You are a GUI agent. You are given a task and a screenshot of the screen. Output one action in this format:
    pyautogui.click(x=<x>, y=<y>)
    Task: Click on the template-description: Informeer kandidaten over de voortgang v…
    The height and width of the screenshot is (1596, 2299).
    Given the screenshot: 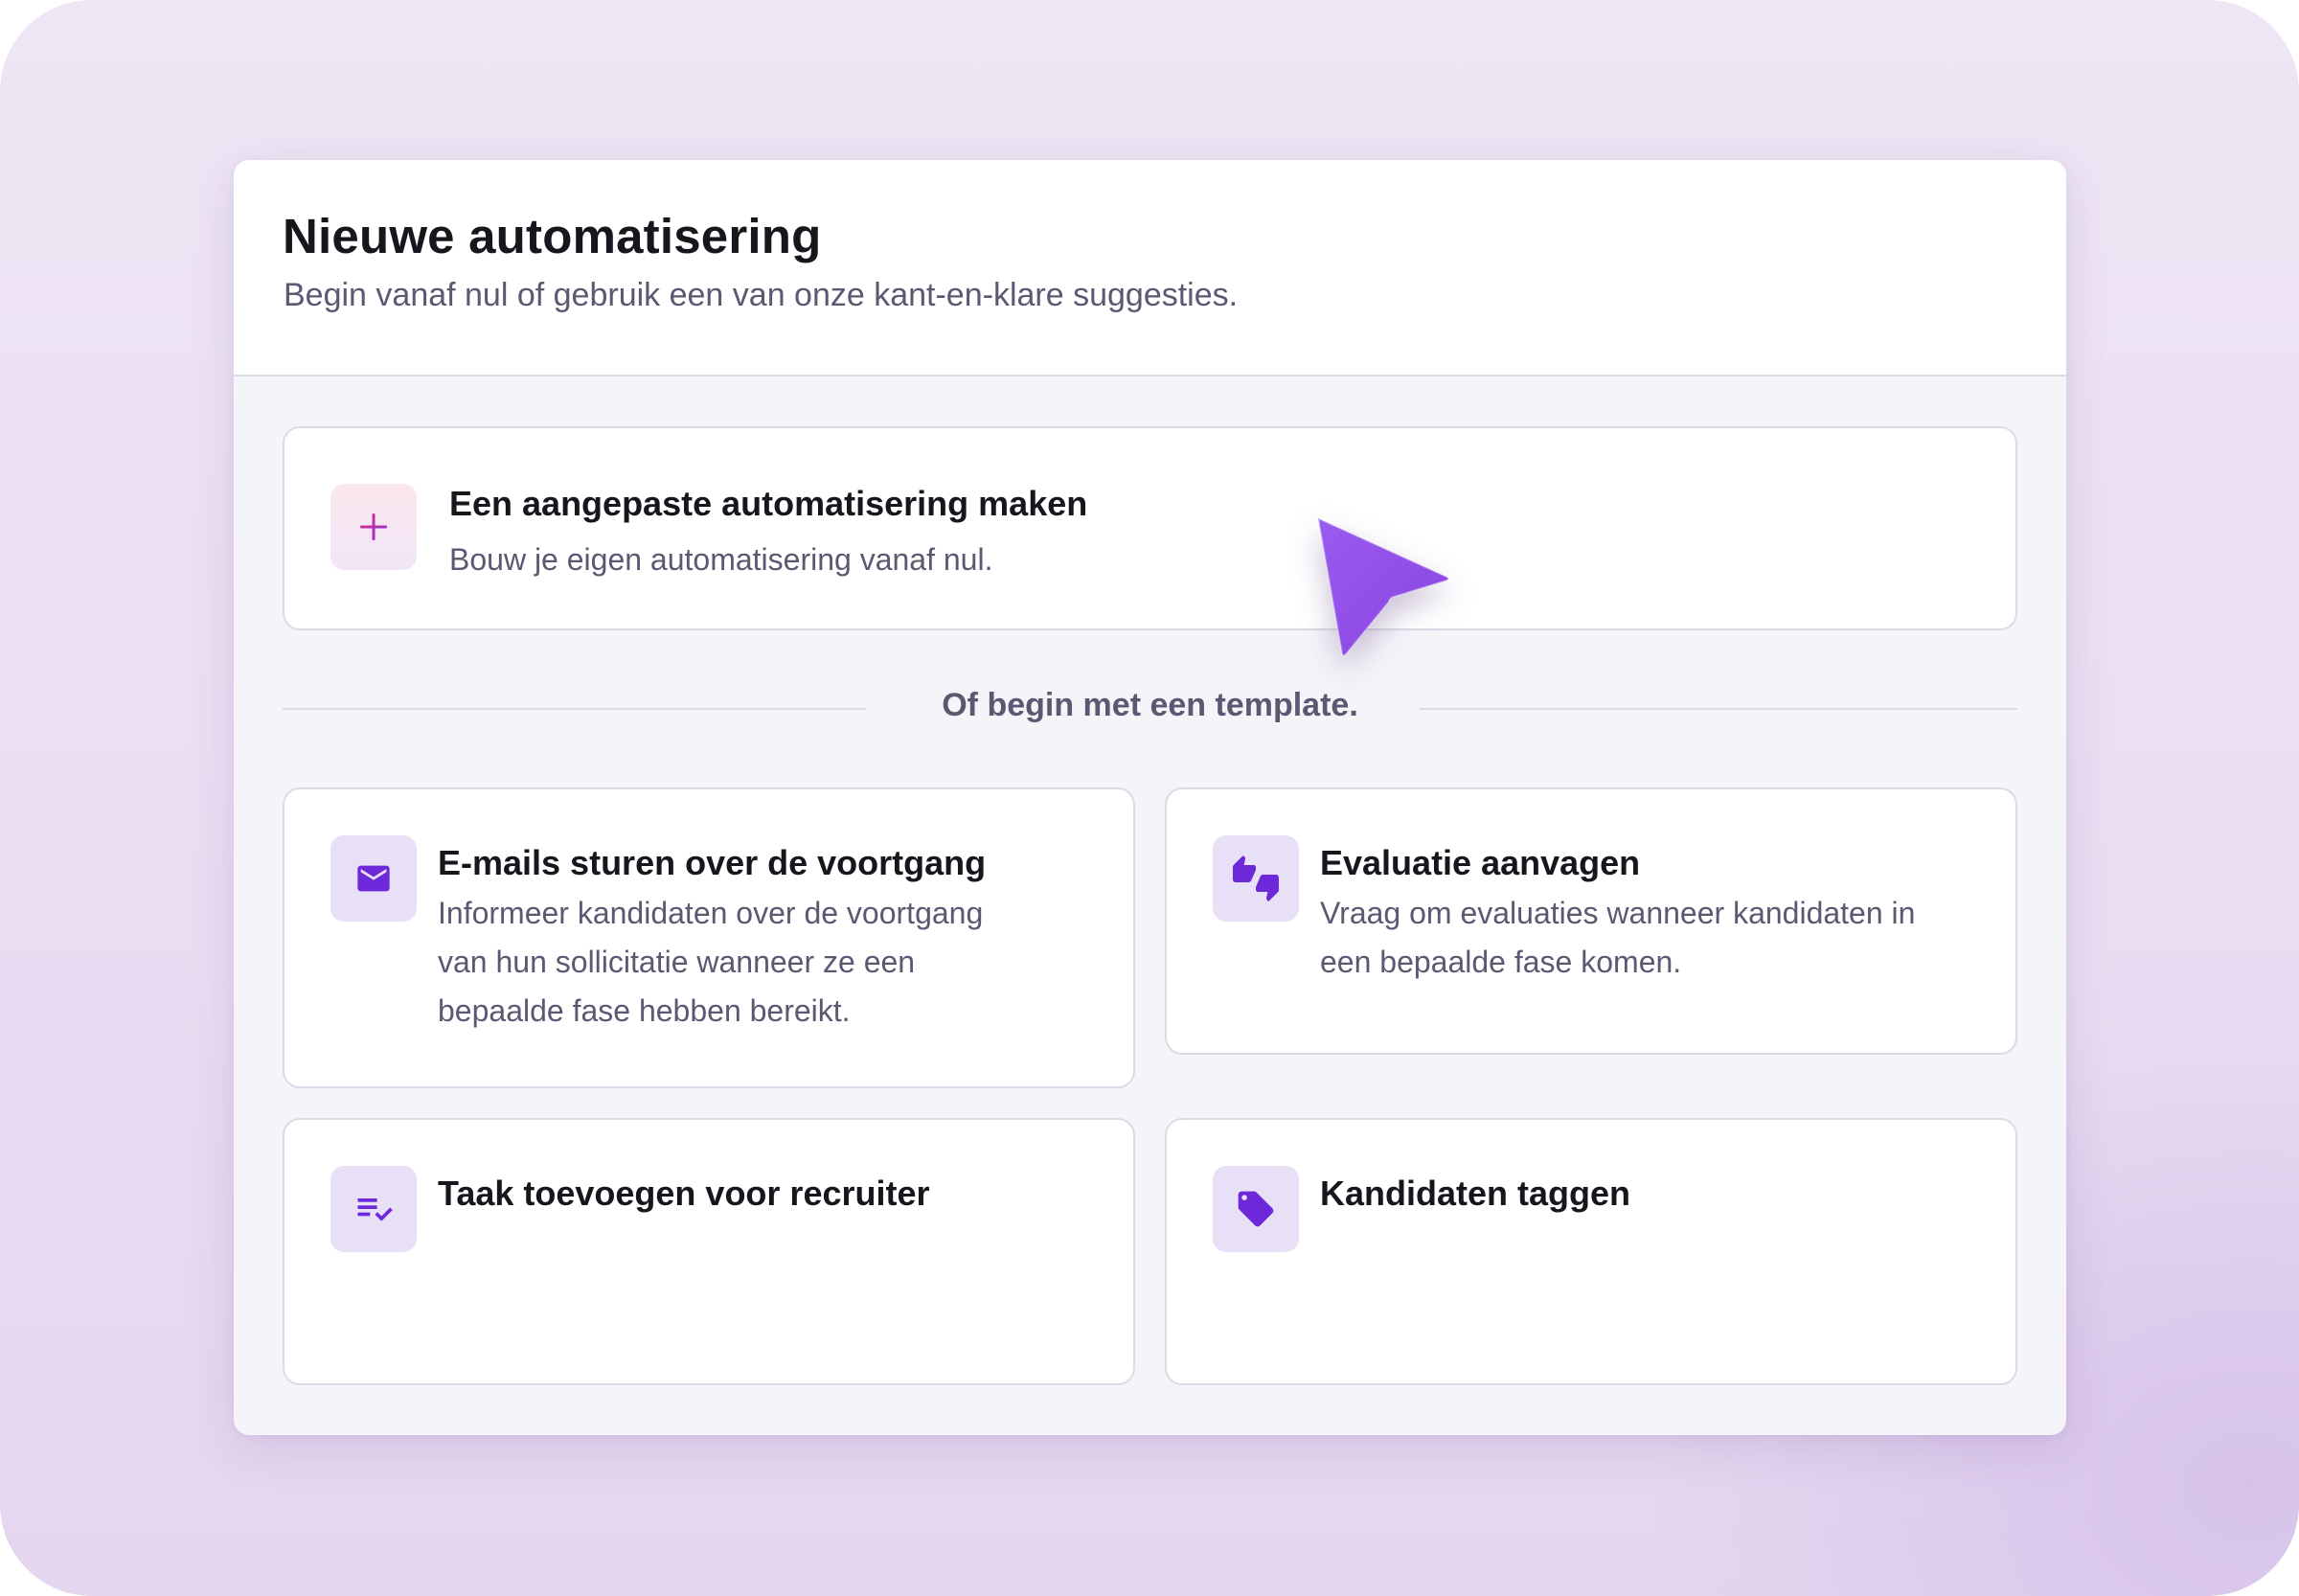 What is the action you would take?
    pyautogui.click(x=710, y=962)
    